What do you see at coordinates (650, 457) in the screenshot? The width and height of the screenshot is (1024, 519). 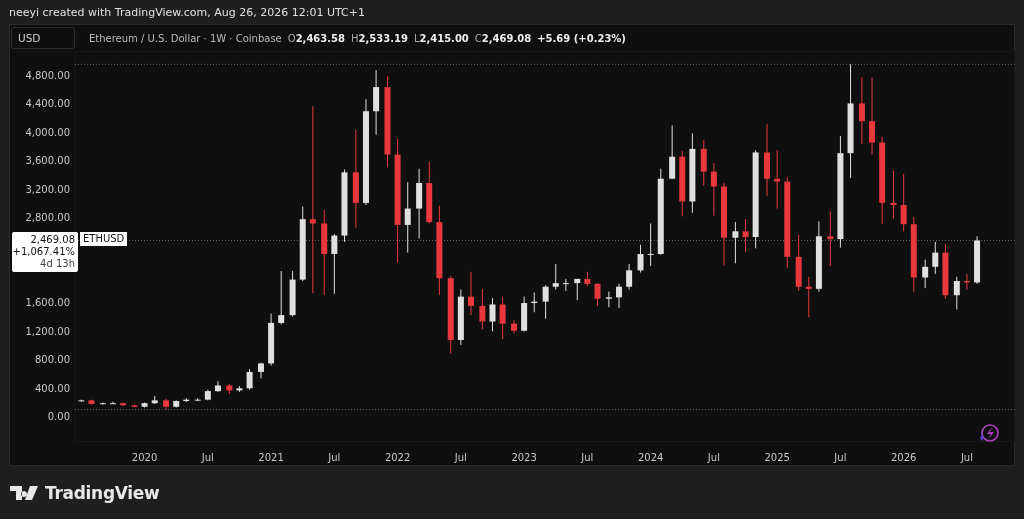 I see `x-axis-label: 2024` at bounding box center [650, 457].